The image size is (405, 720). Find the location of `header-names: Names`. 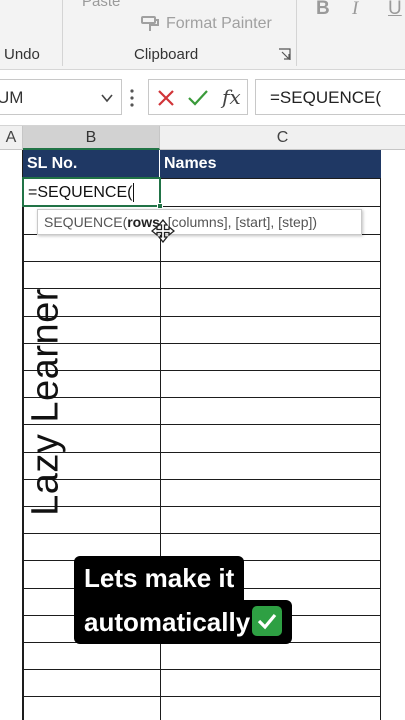

header-names: Names is located at coordinates (270, 164).